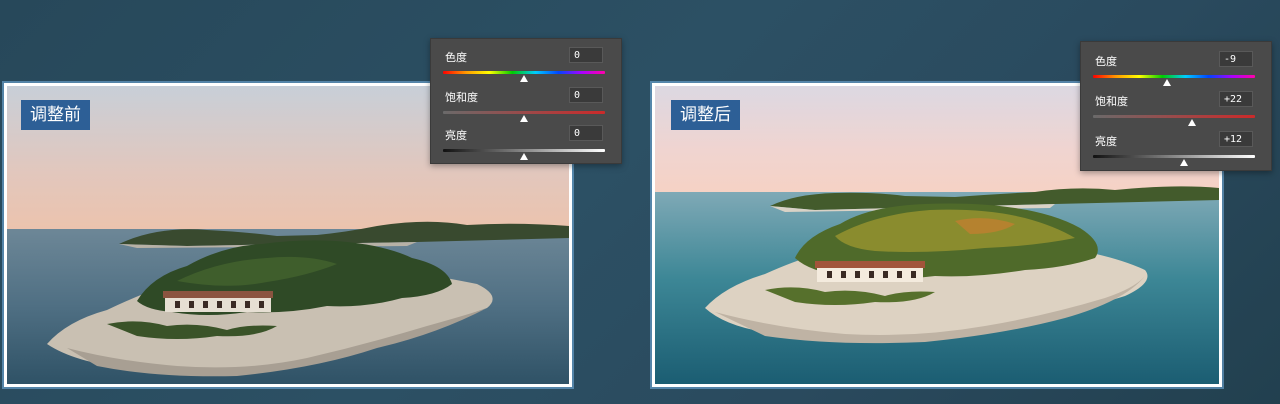  What do you see at coordinates (1176, 149) in the screenshot?
I see `lightness-row: 亮度 +12` at bounding box center [1176, 149].